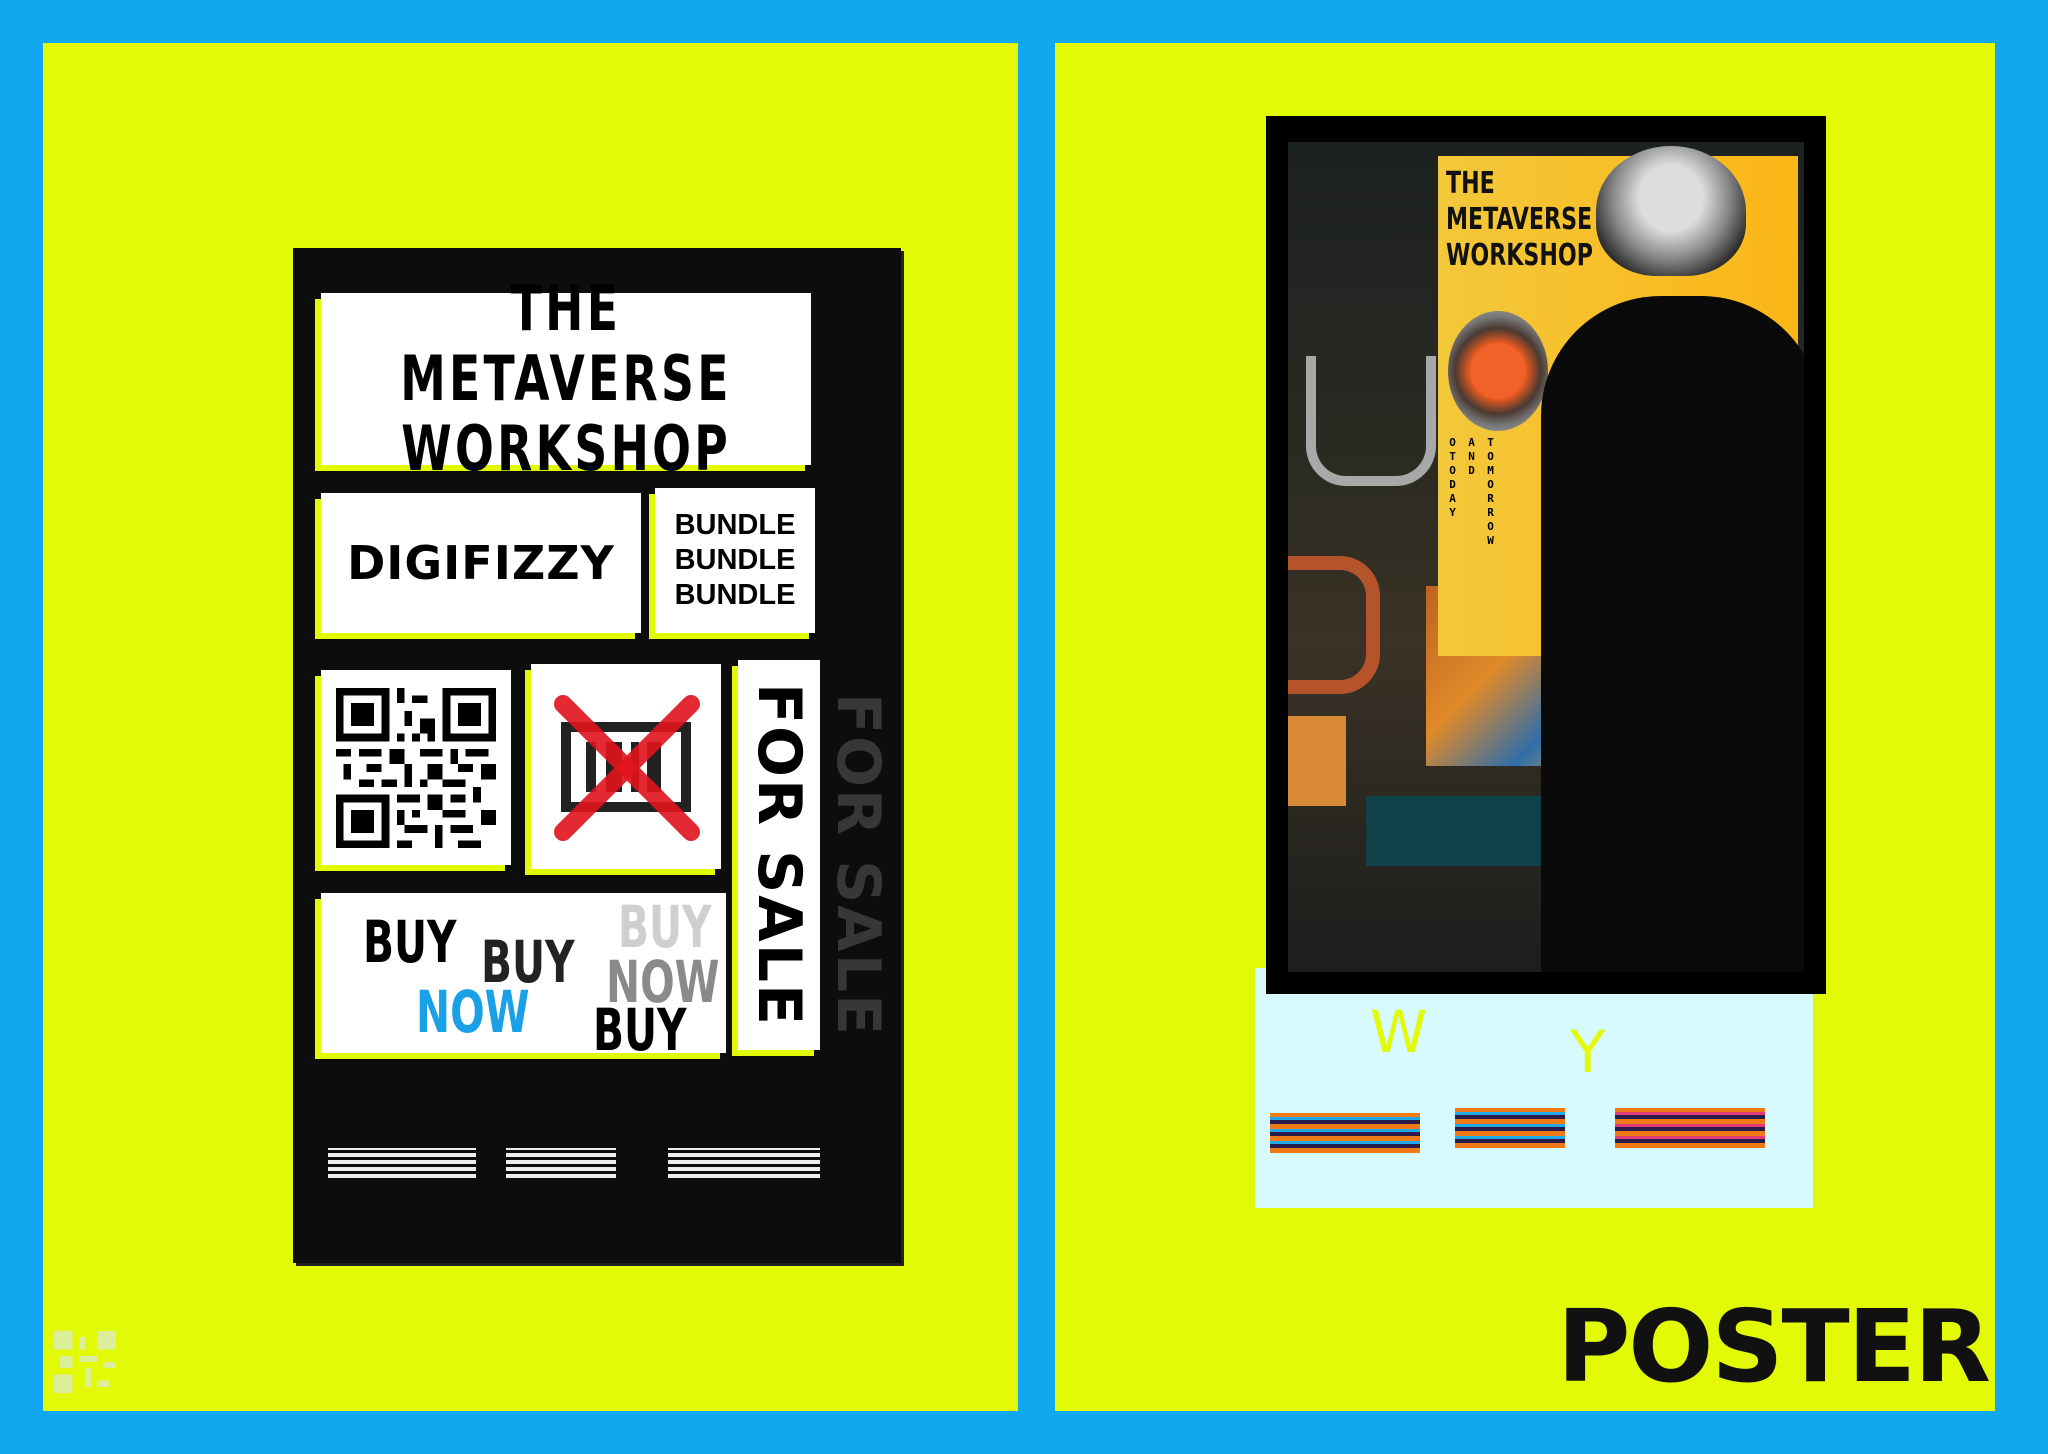 The image size is (2048, 1454). I want to click on robot-claw-shape, so click(1371, 421).